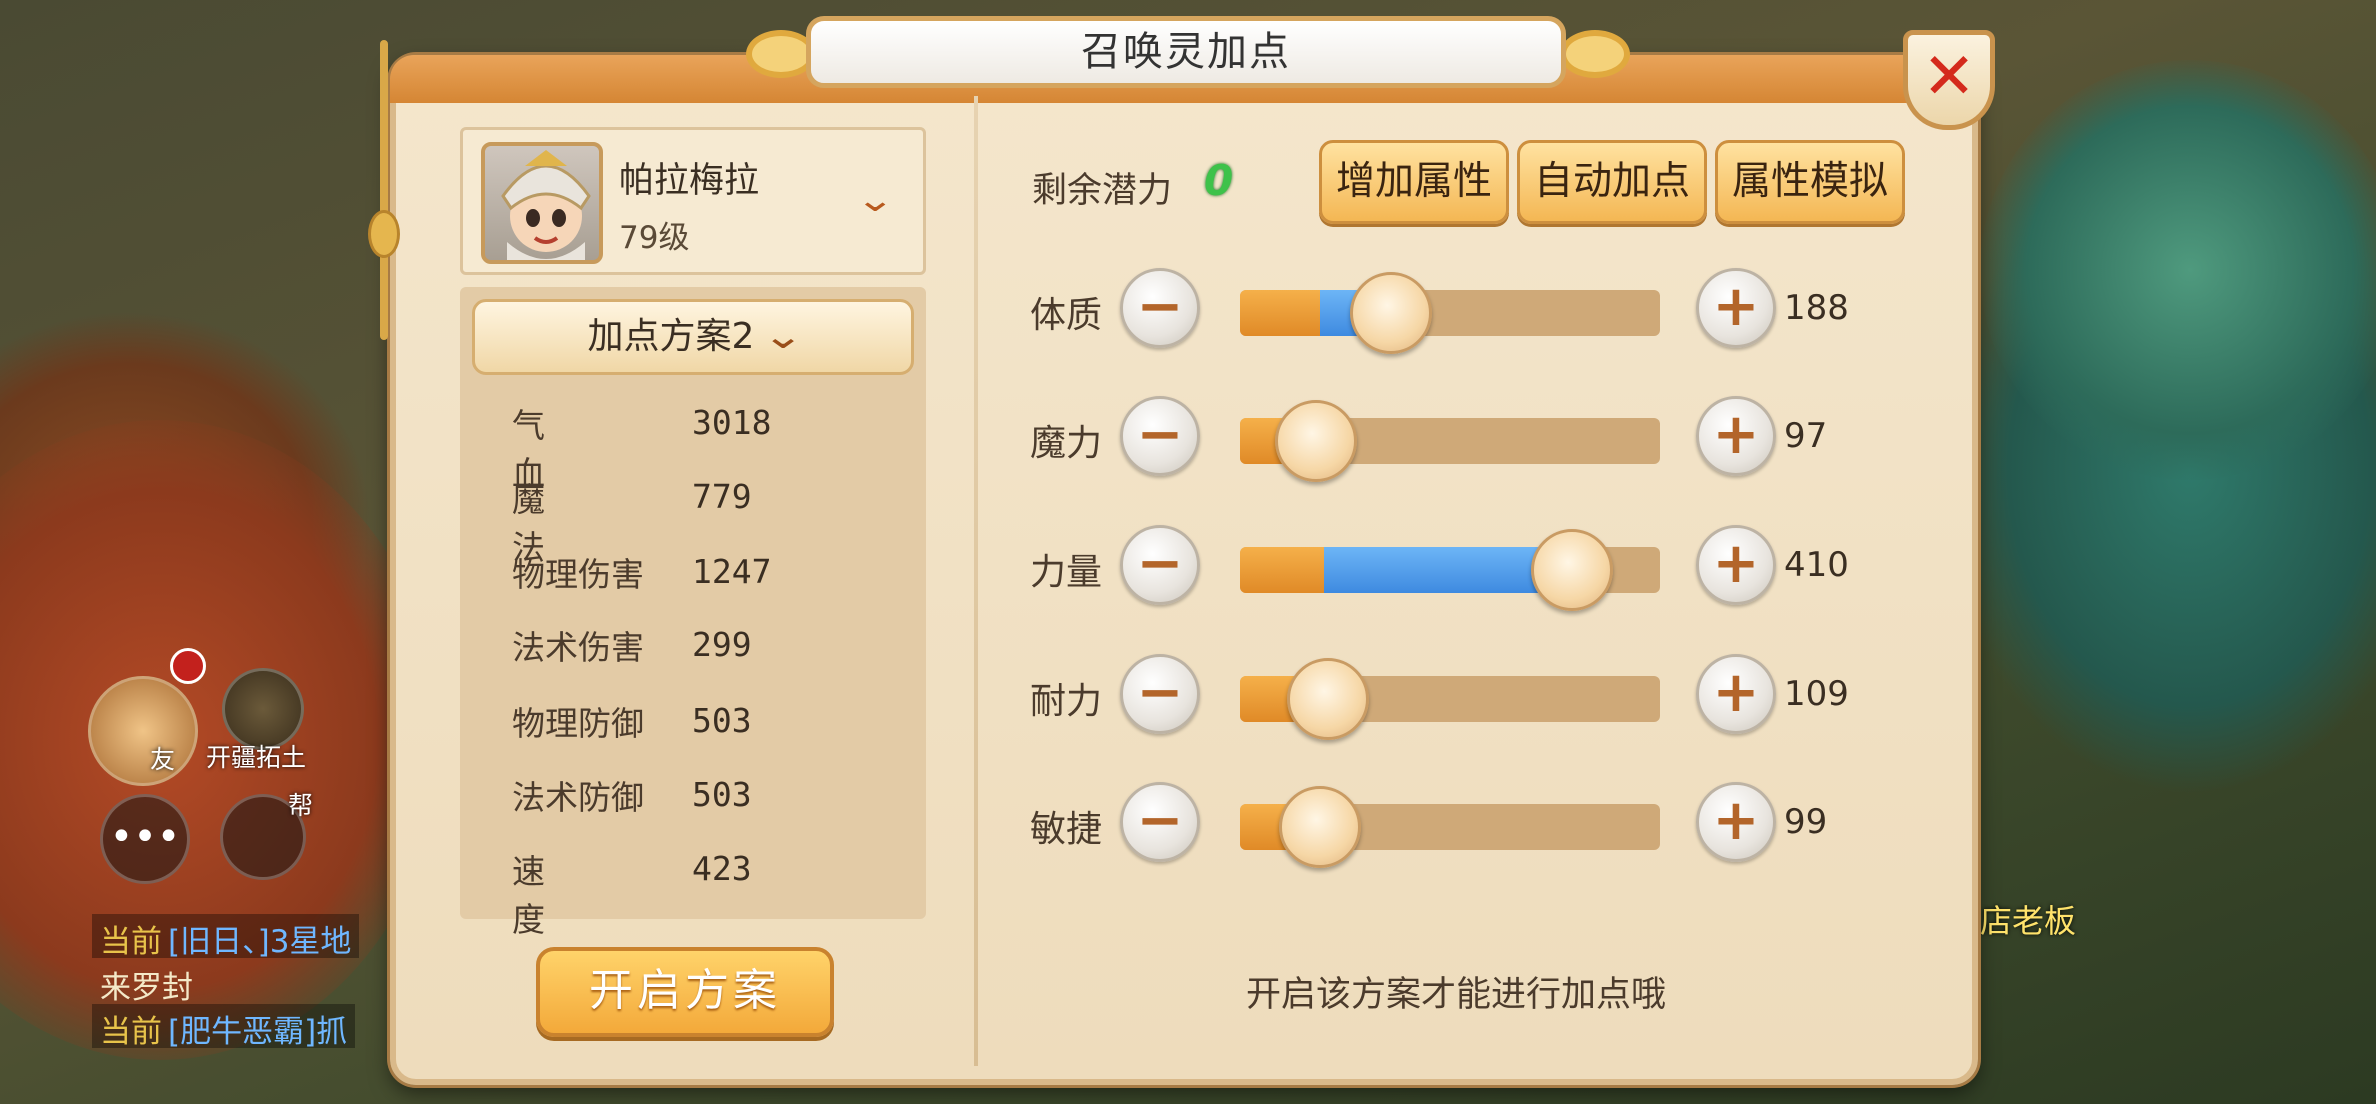 The image size is (2376, 1104). What do you see at coordinates (1810, 182) in the screenshot?
I see `attribute-simulate-button: 属性模拟` at bounding box center [1810, 182].